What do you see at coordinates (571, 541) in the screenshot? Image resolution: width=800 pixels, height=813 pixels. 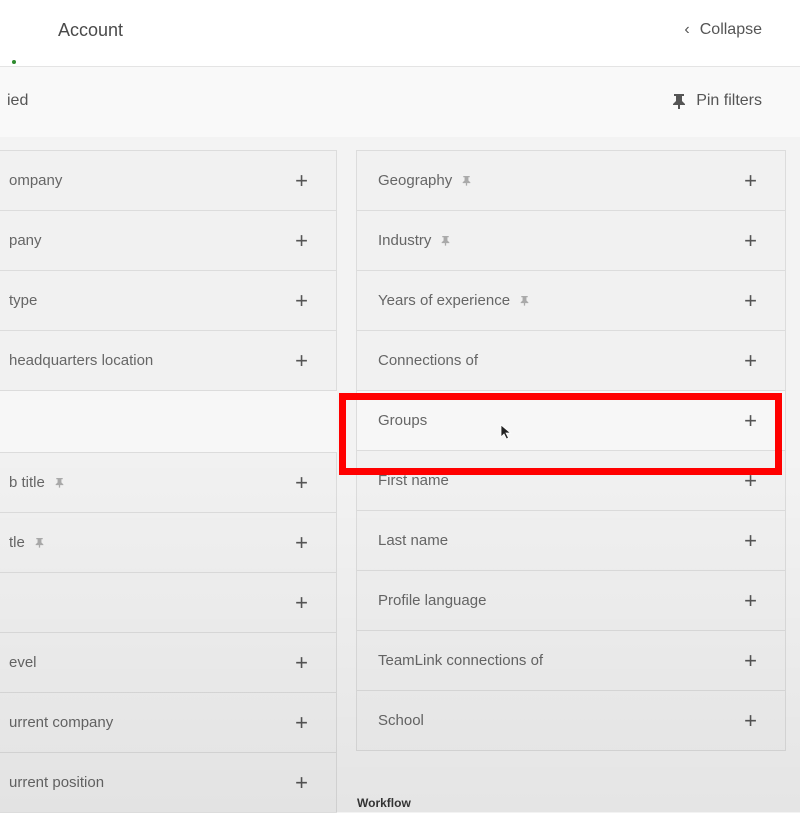 I see `filter-row: Last name +` at bounding box center [571, 541].